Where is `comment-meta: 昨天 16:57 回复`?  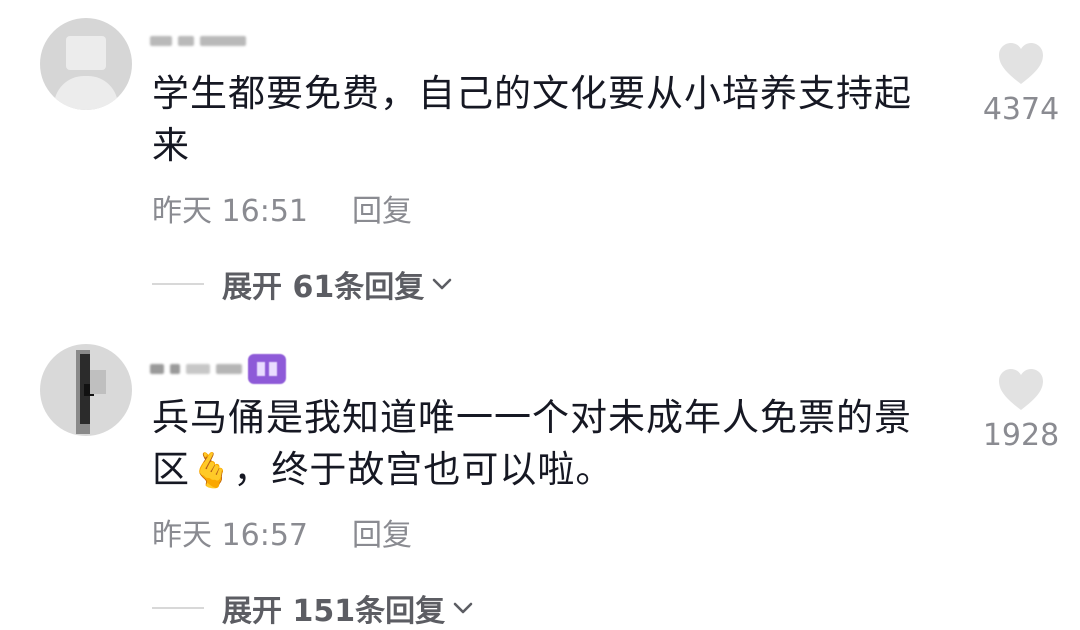 comment-meta: 昨天 16:57 回复 is located at coordinates (282, 532).